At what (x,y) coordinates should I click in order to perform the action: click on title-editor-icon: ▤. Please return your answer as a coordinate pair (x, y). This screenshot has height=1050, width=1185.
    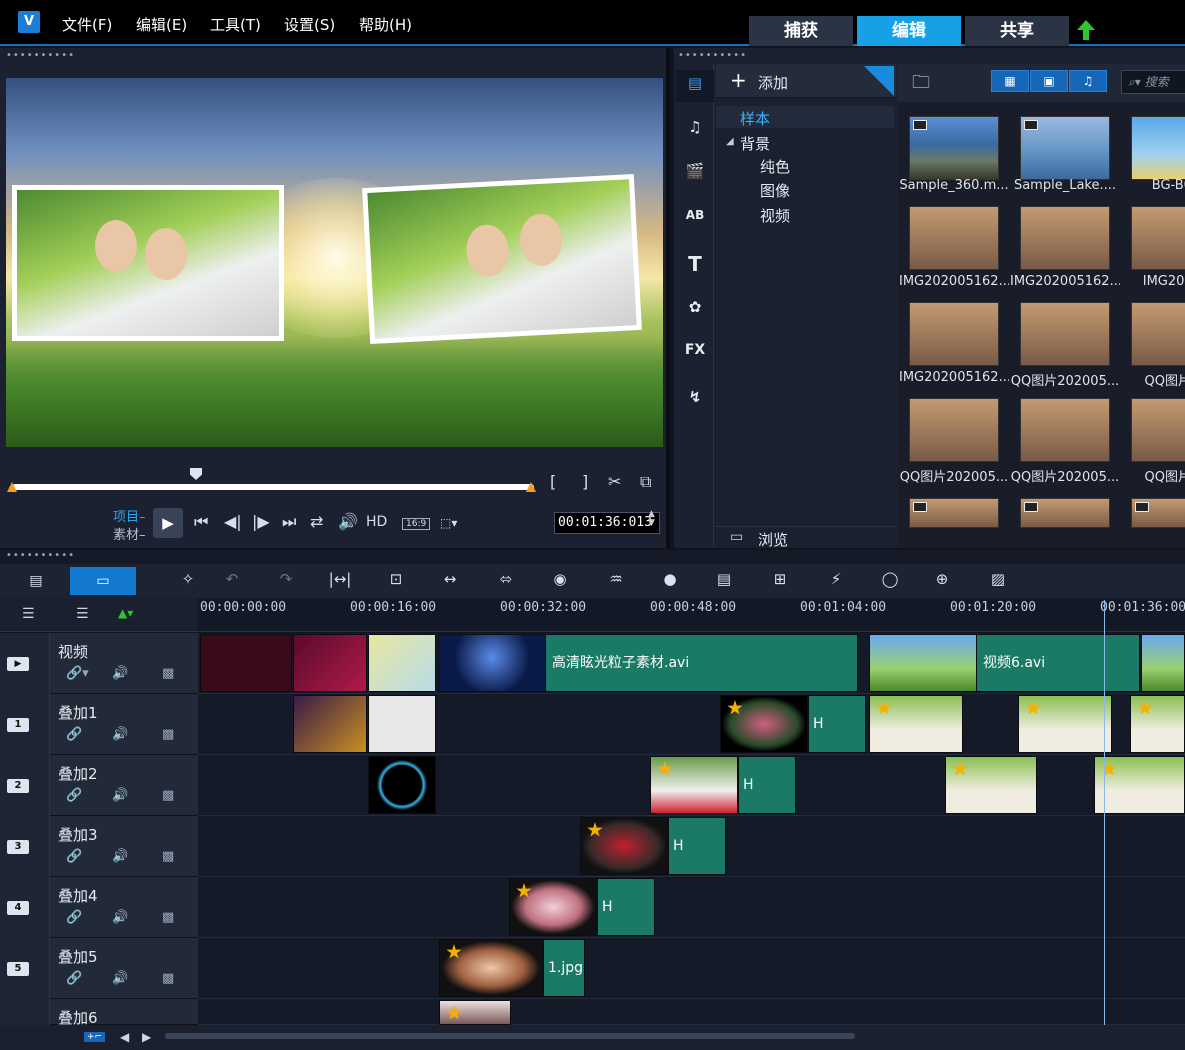
    Looking at the image, I should click on (724, 581).